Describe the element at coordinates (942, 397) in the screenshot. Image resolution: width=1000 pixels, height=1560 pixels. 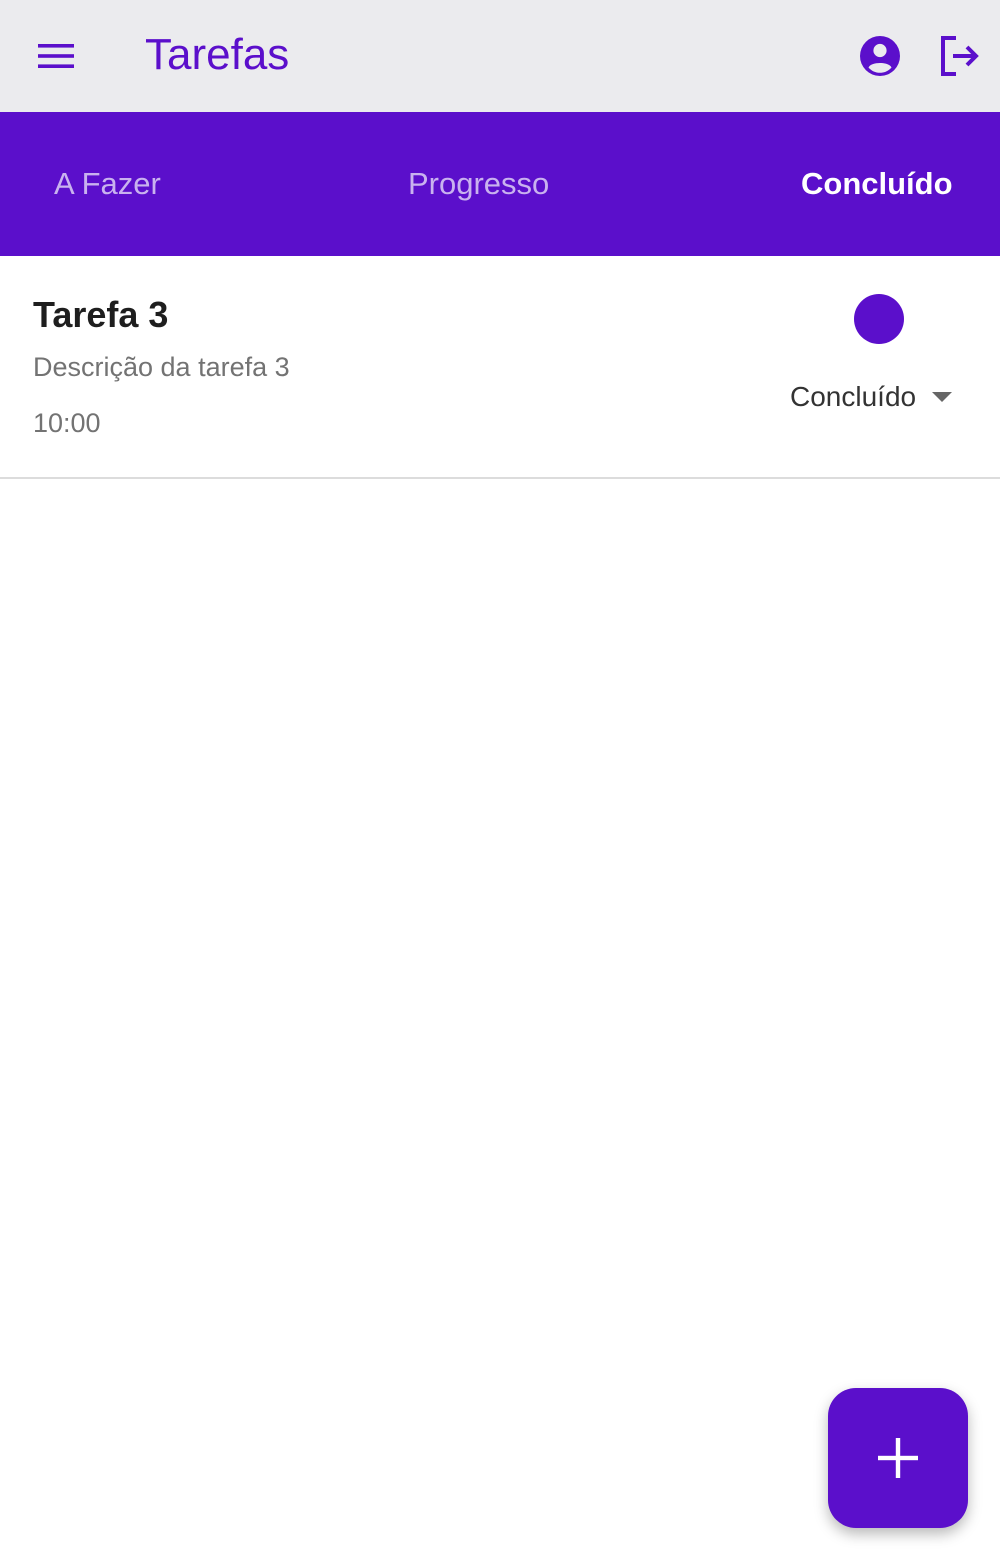
I see `caret-down-icon` at that location.